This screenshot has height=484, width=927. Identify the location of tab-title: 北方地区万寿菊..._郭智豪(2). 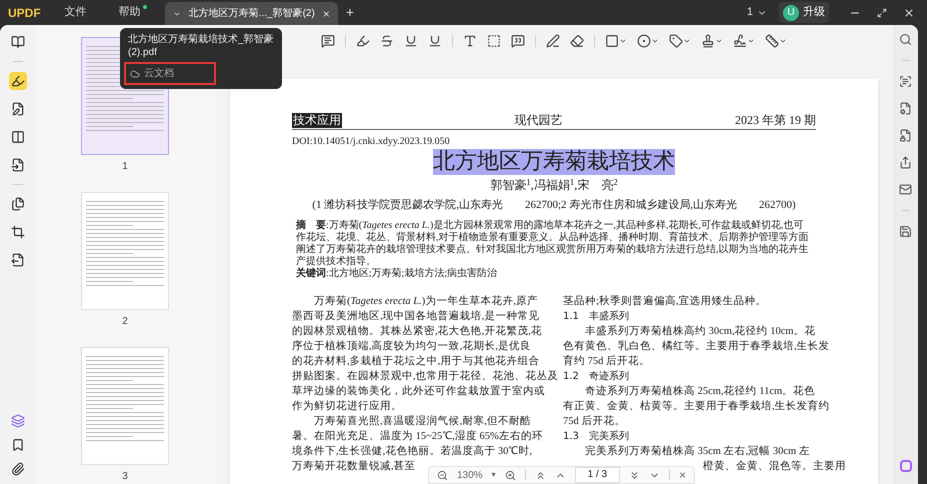
(251, 13).